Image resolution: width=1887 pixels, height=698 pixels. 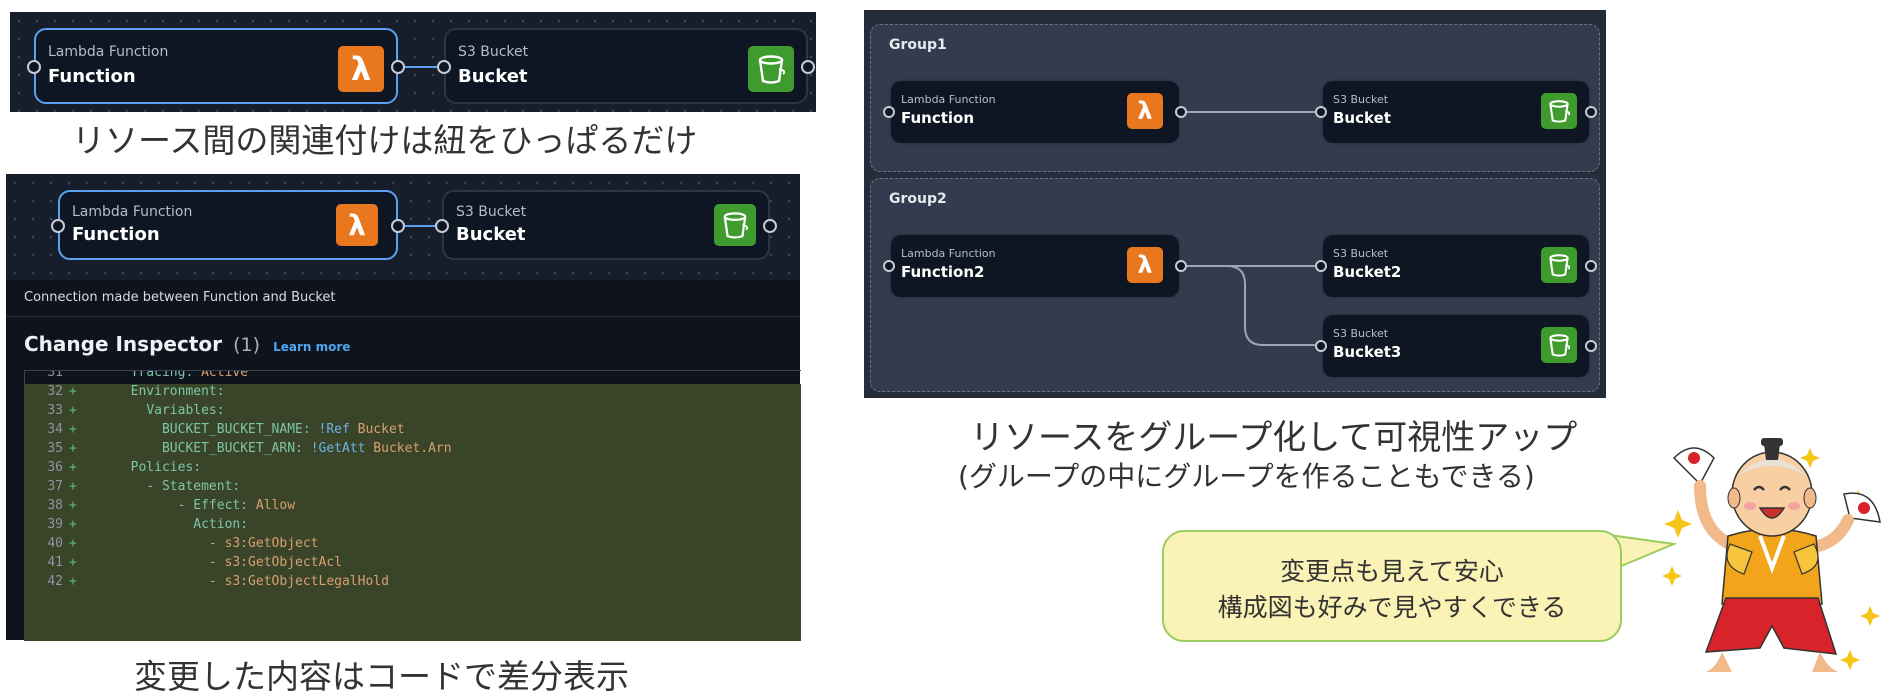 I want to click on caption-group-note: (グループの中にグループを作ることもできる), so click(x=1246, y=476).